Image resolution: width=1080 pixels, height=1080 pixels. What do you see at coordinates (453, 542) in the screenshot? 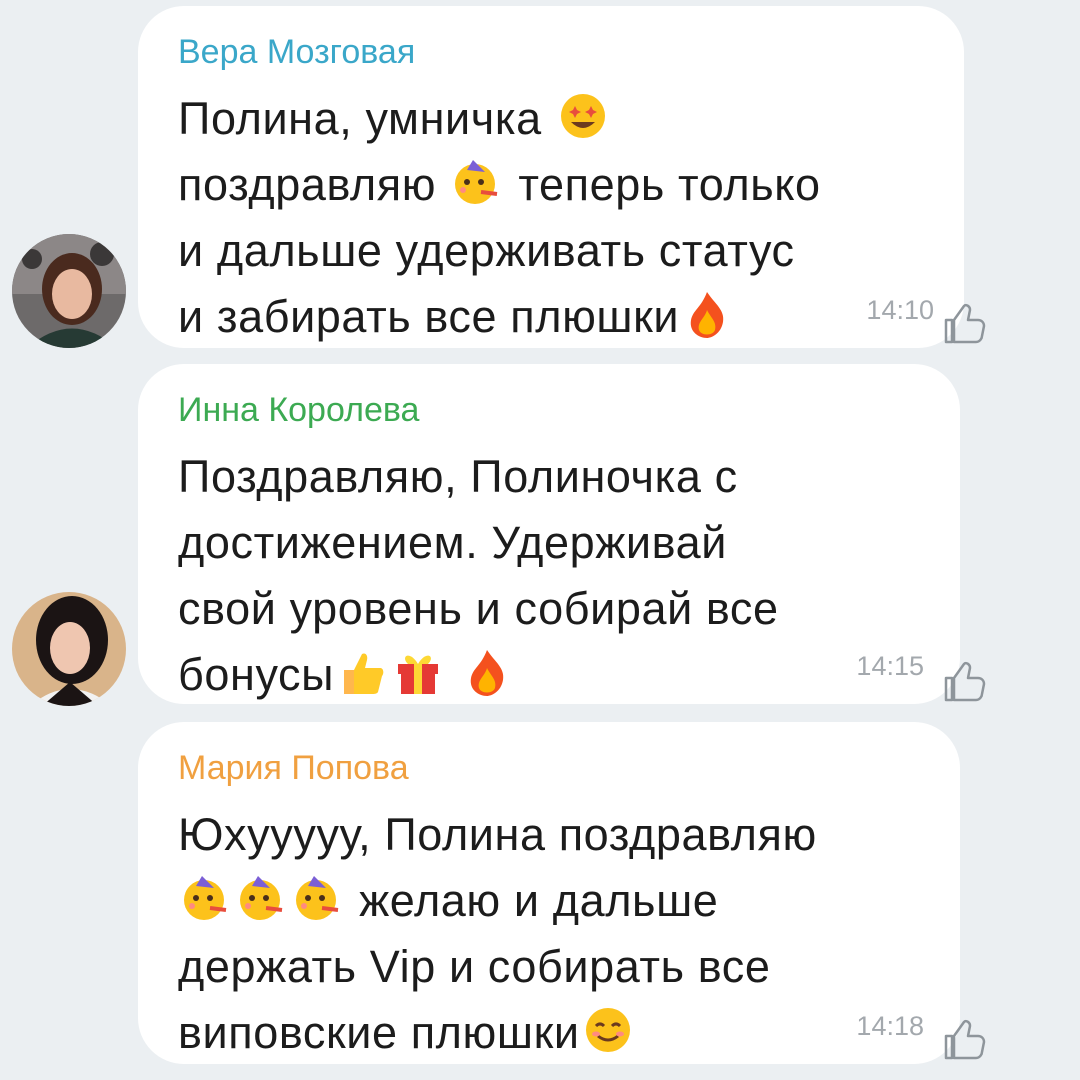
I see `message-line: достижением. Удерживай` at bounding box center [453, 542].